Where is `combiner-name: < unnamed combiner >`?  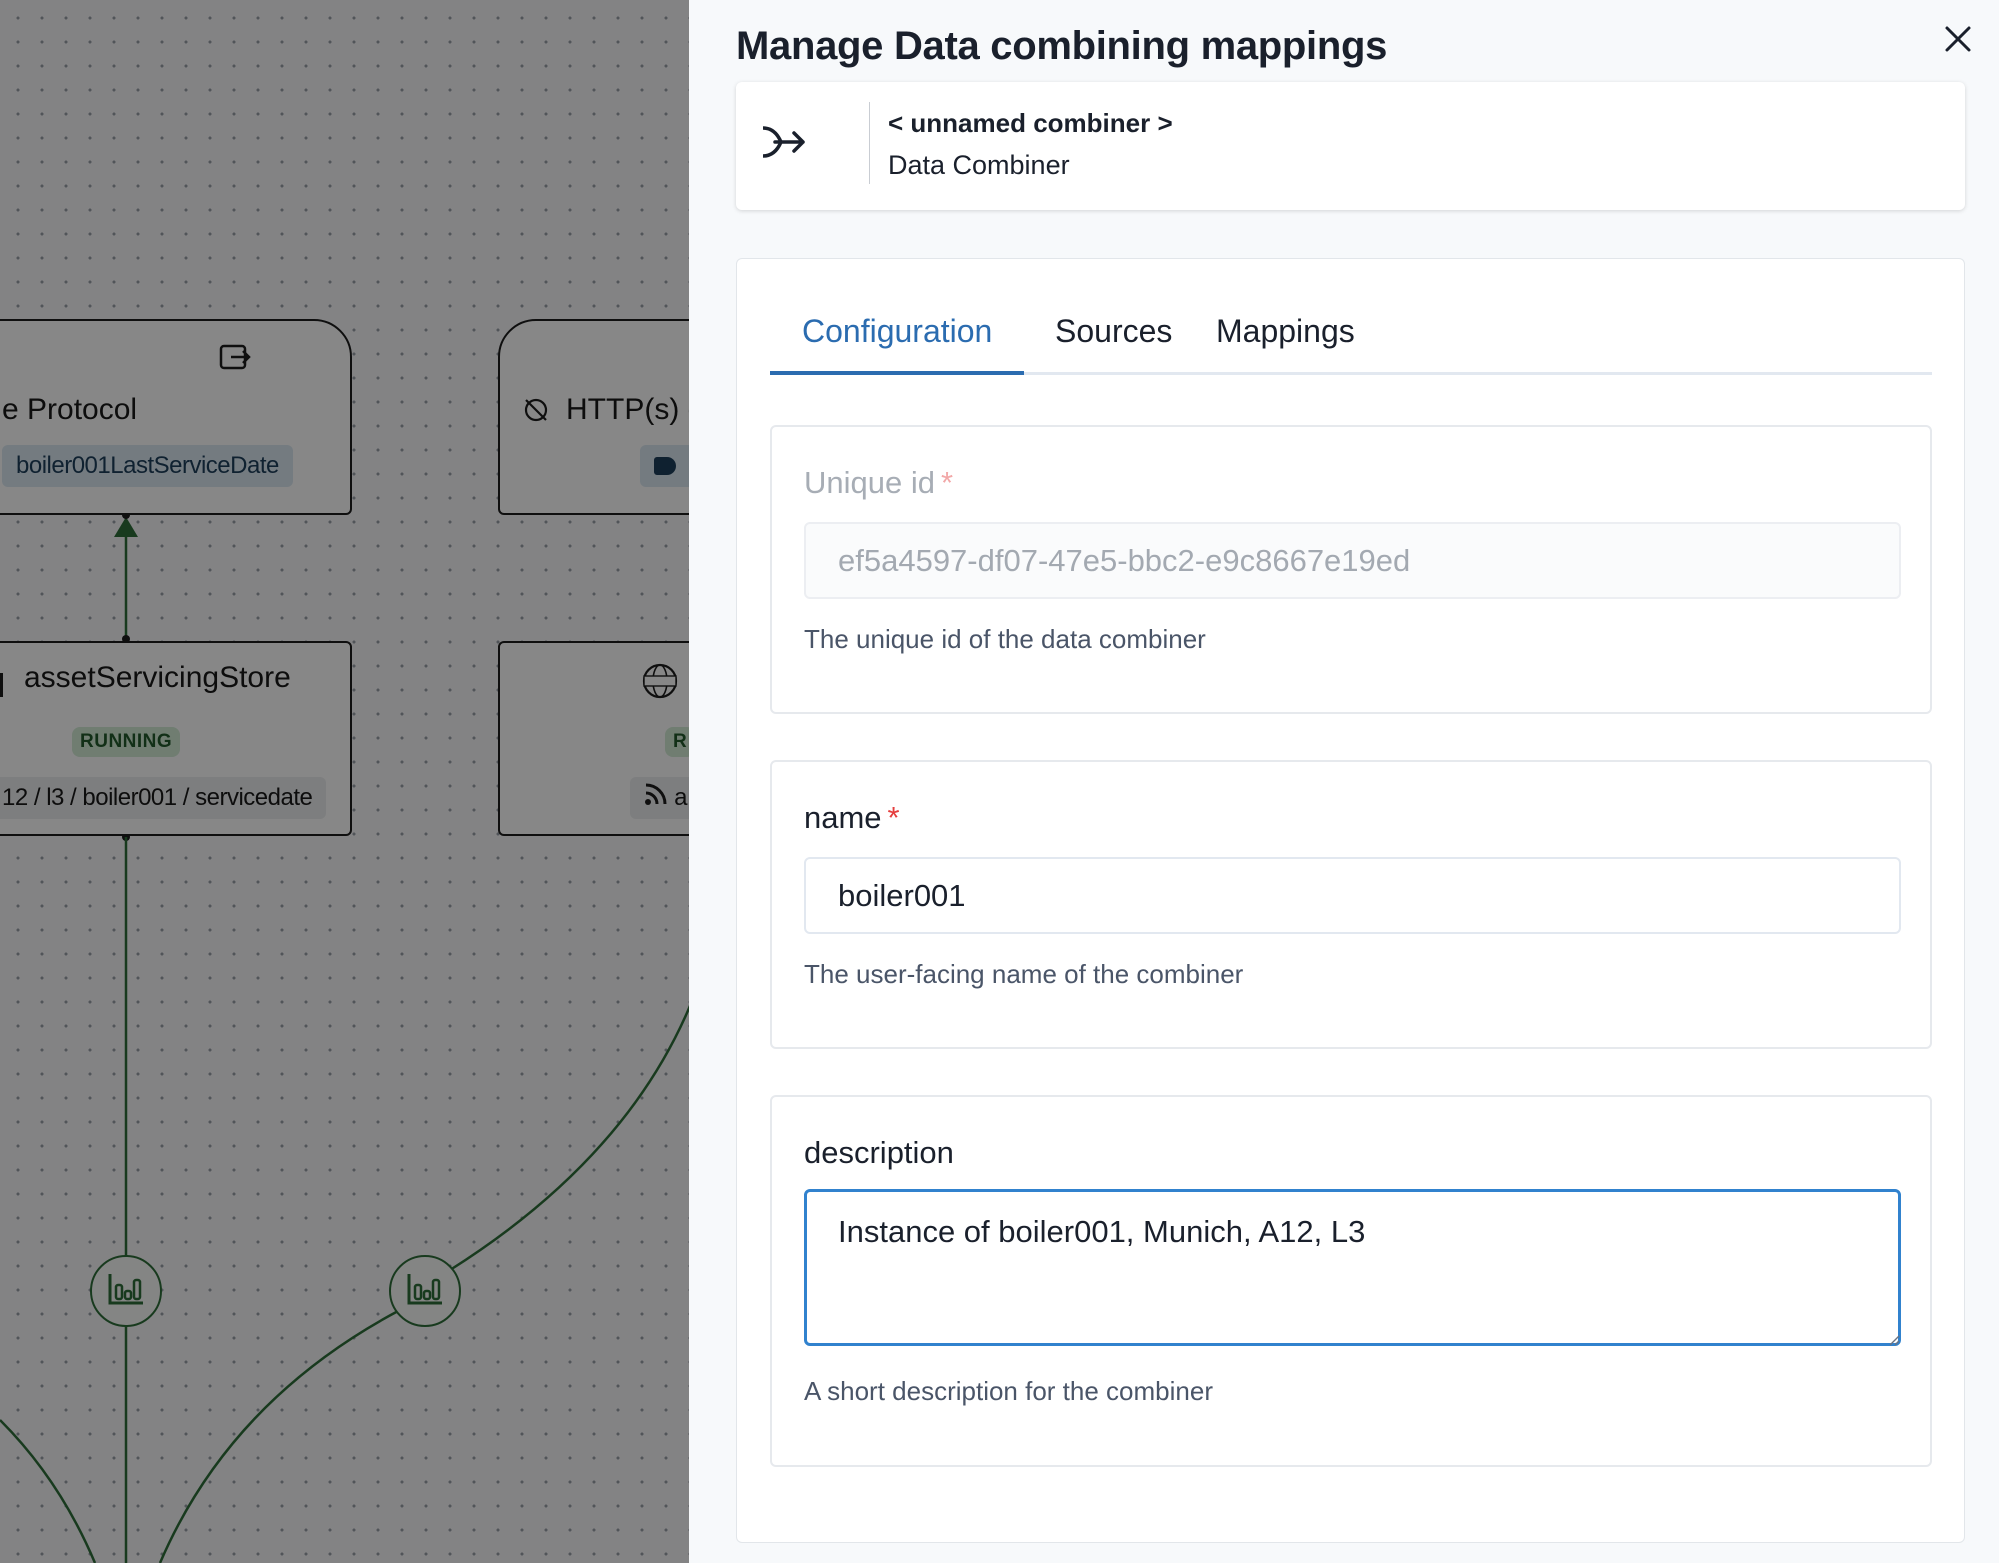 combiner-name: < unnamed combiner > is located at coordinates (1030, 123).